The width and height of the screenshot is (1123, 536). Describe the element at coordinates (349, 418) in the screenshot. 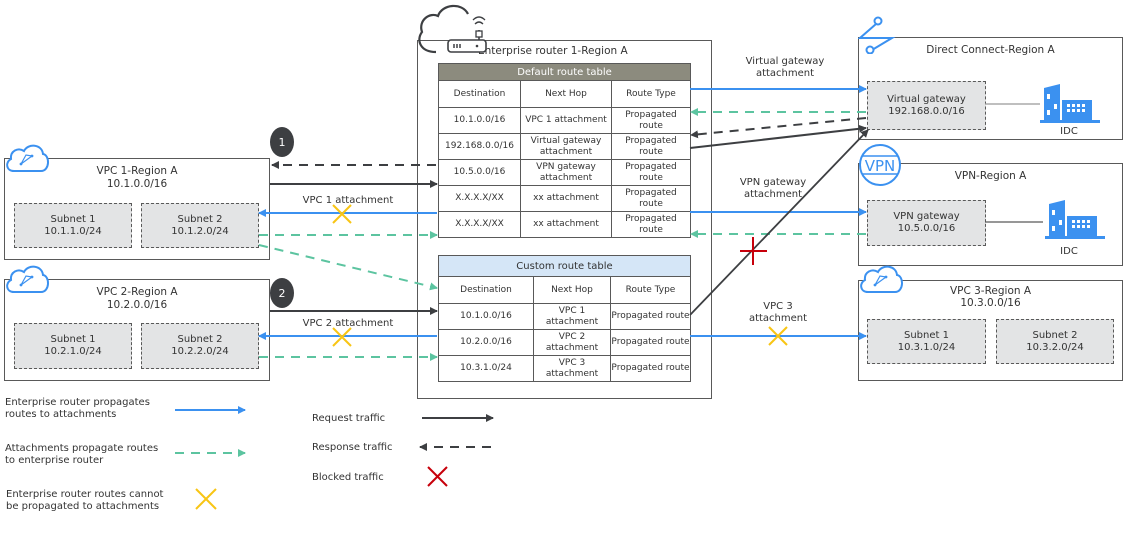

I see `legend-request-traffic: Request traffic` at that location.